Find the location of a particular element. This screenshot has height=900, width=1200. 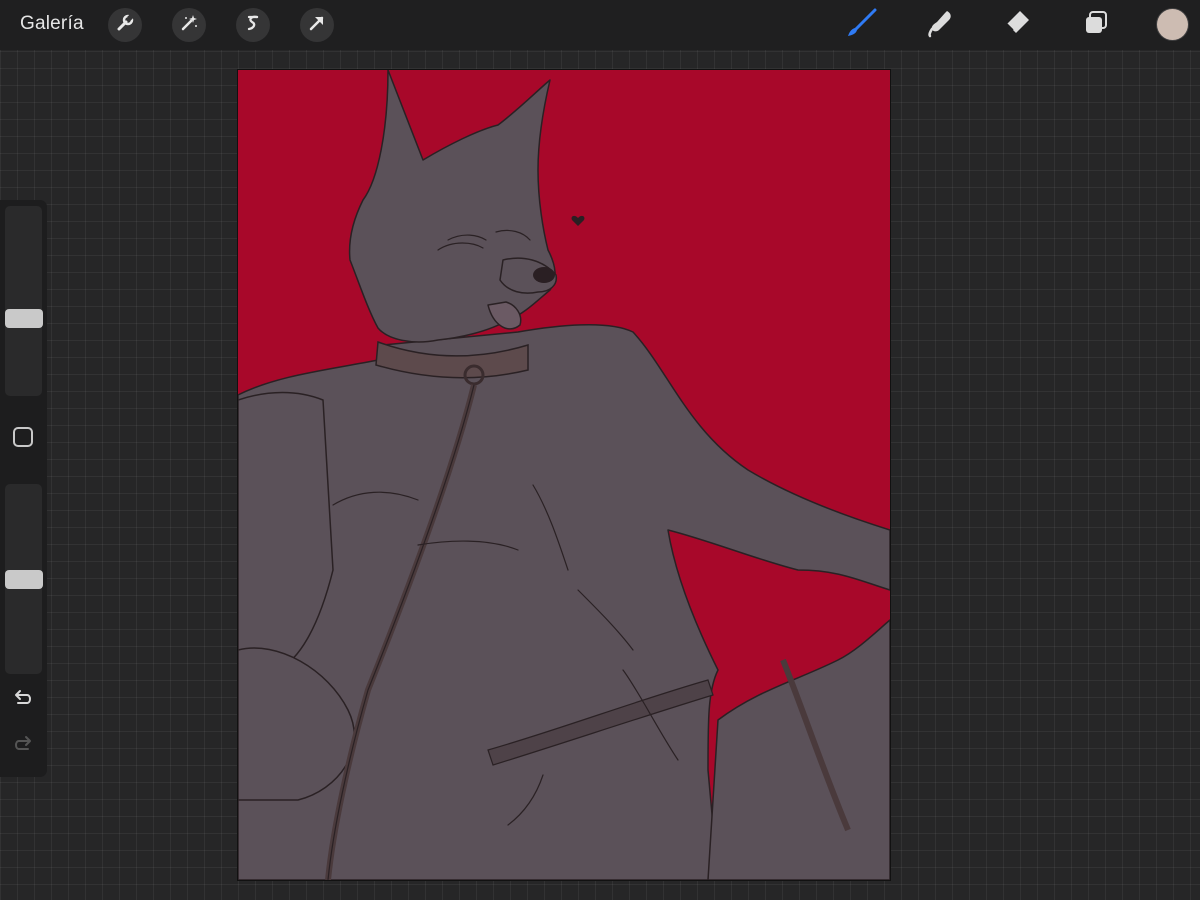

smudge-tool-button is located at coordinates (940, 25).